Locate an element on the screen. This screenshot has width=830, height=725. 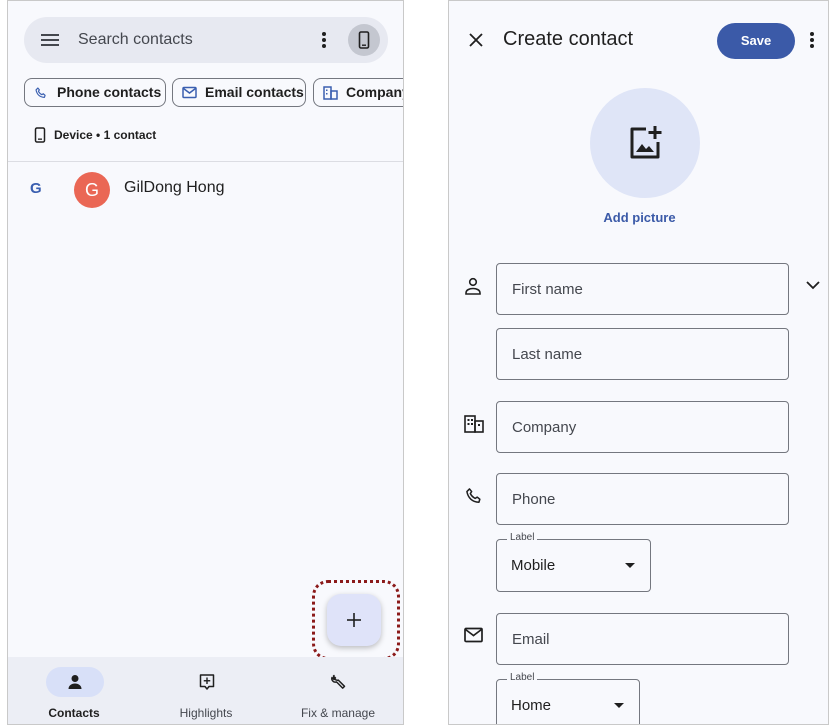
nav-label: Highlights is located at coordinates (206, 713).